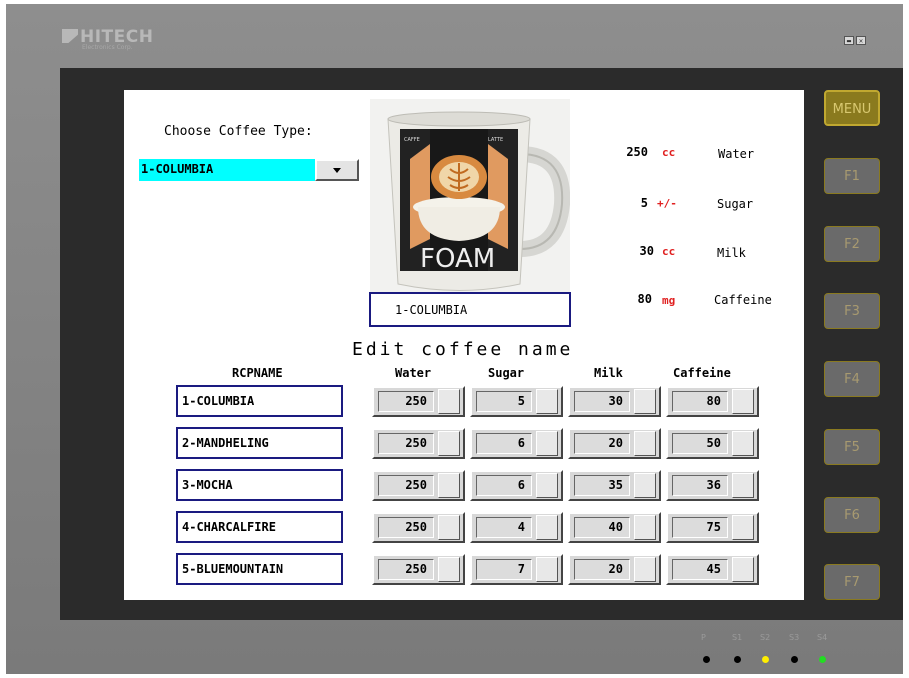 This screenshot has height=678, width=909. I want to click on milk-input: 40, so click(614, 527).